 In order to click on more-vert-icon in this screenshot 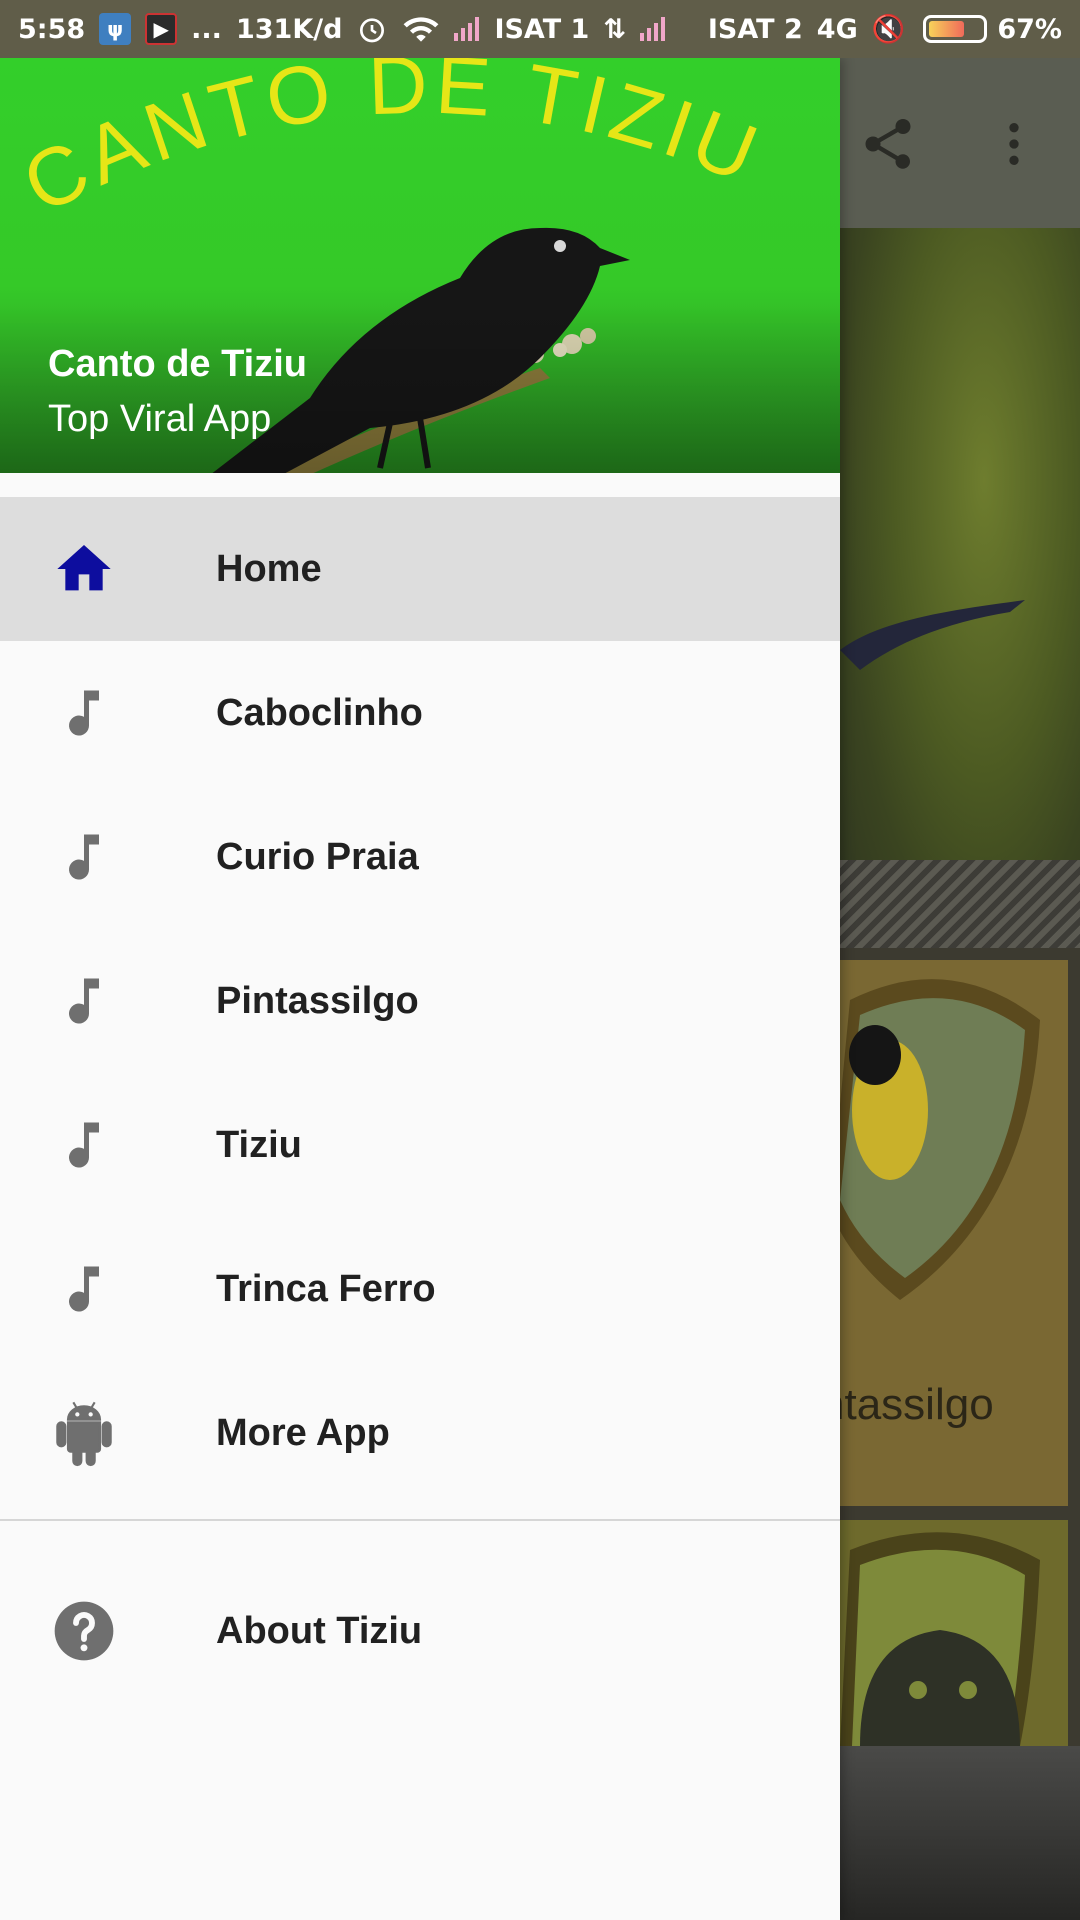, I will do `click(1014, 144)`.